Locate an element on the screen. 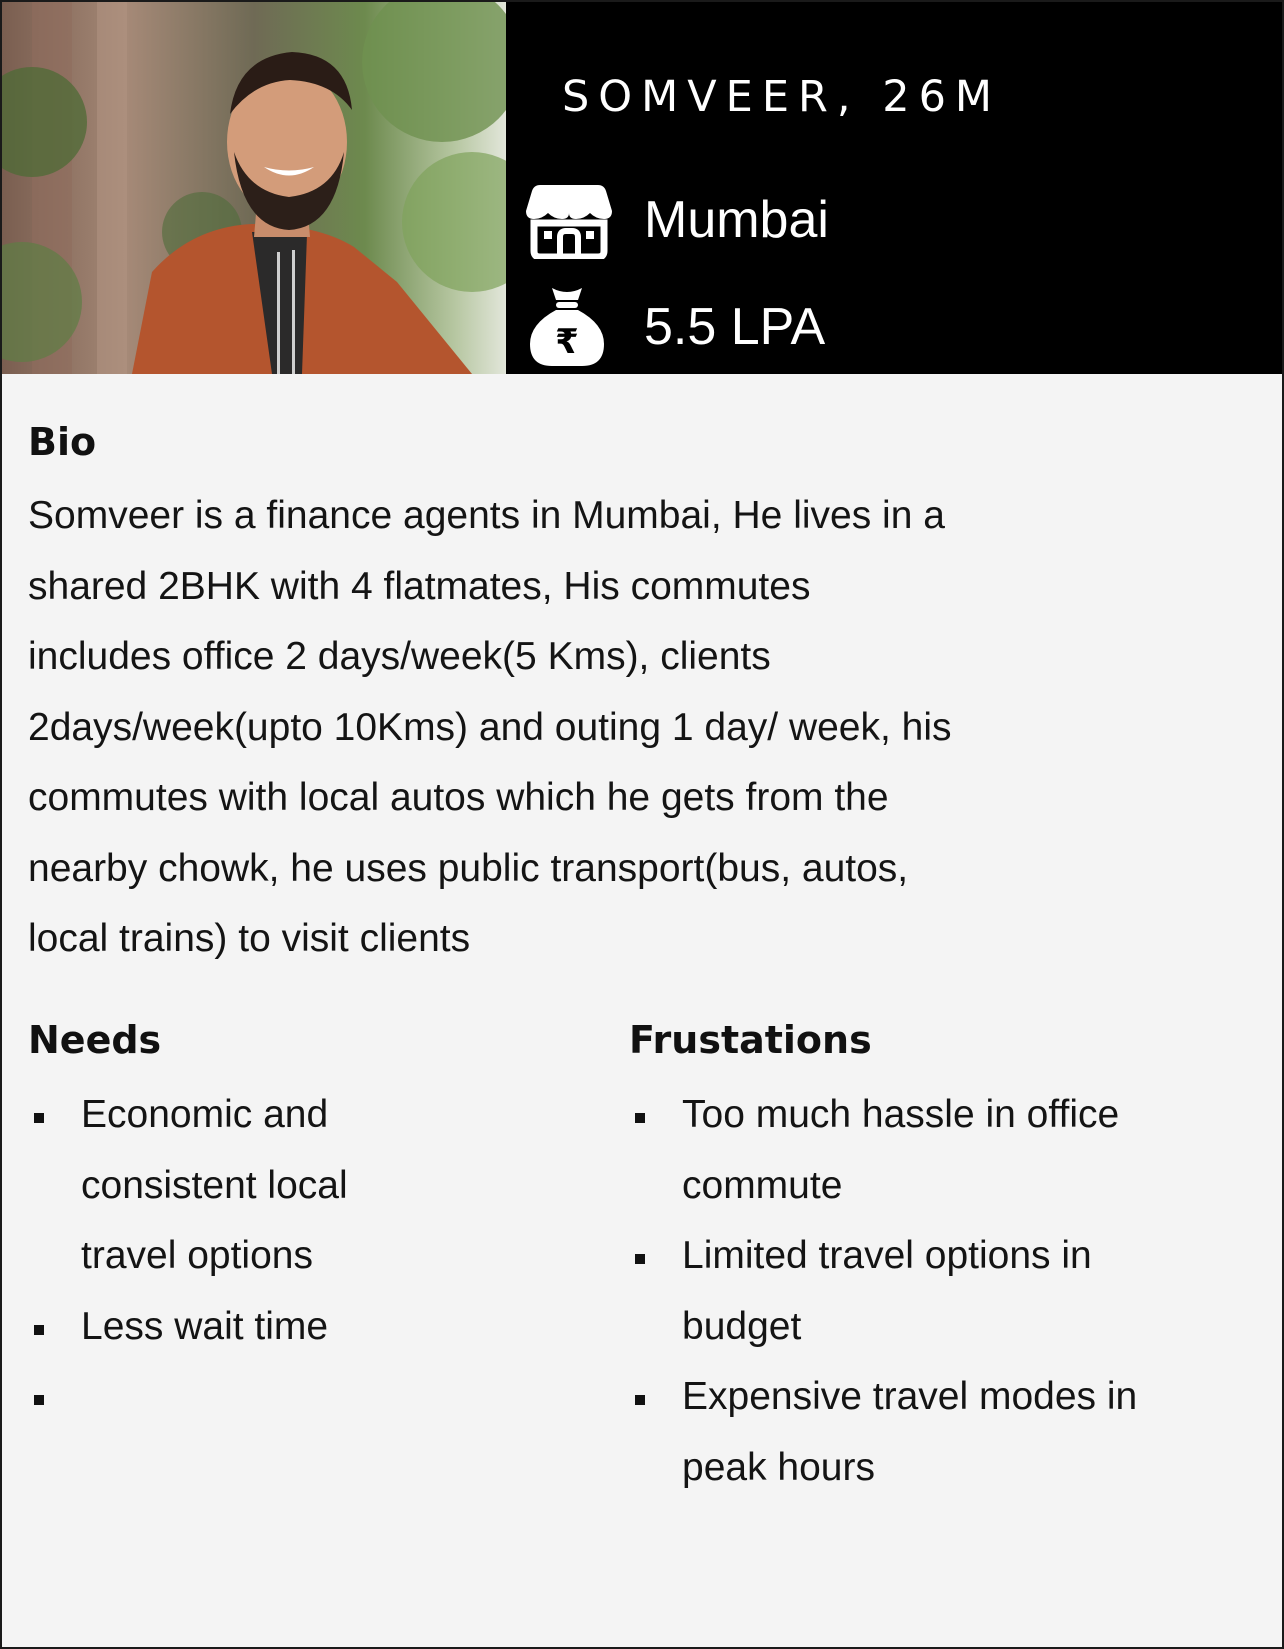 This screenshot has width=1284, height=1649. frustrations-heading: Frustations is located at coordinates (750, 1040).